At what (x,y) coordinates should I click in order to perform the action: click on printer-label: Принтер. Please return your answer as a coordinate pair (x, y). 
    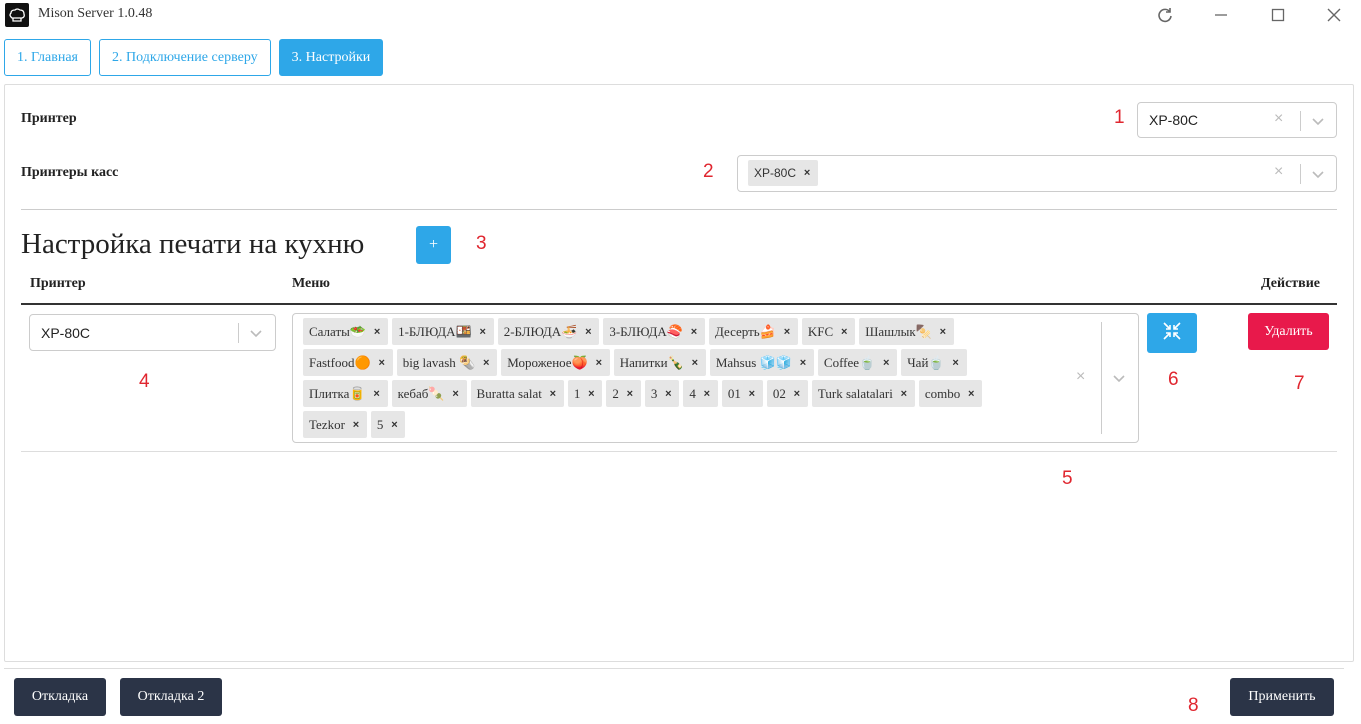
    Looking at the image, I should click on (49, 118).